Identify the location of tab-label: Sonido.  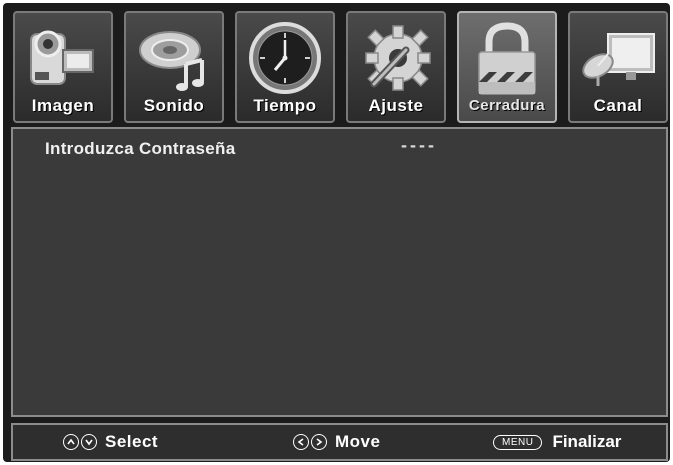
(174, 105).